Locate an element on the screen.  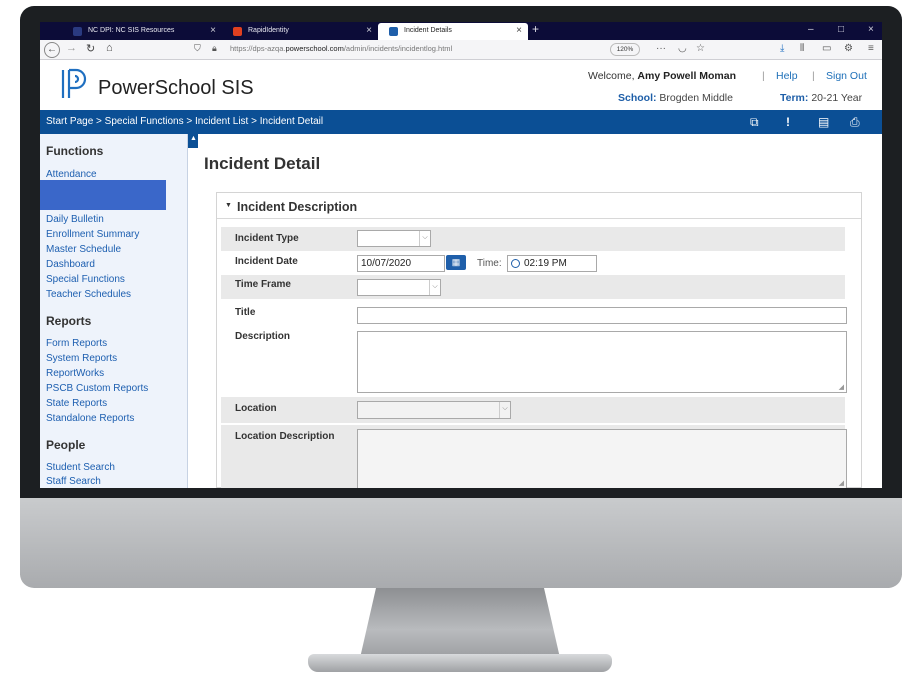
sidebar-item-form-reports: Form Reports is located at coordinates (76, 343).